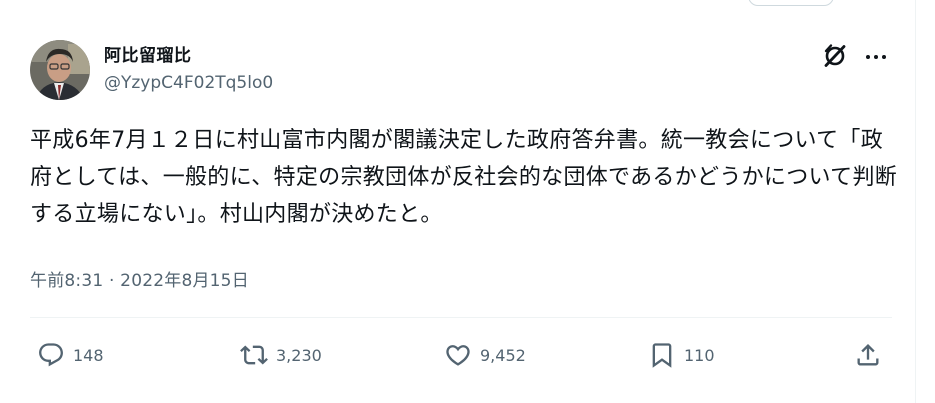 The image size is (935, 403). What do you see at coordinates (51, 355) in the screenshot?
I see `reply-icon` at bounding box center [51, 355].